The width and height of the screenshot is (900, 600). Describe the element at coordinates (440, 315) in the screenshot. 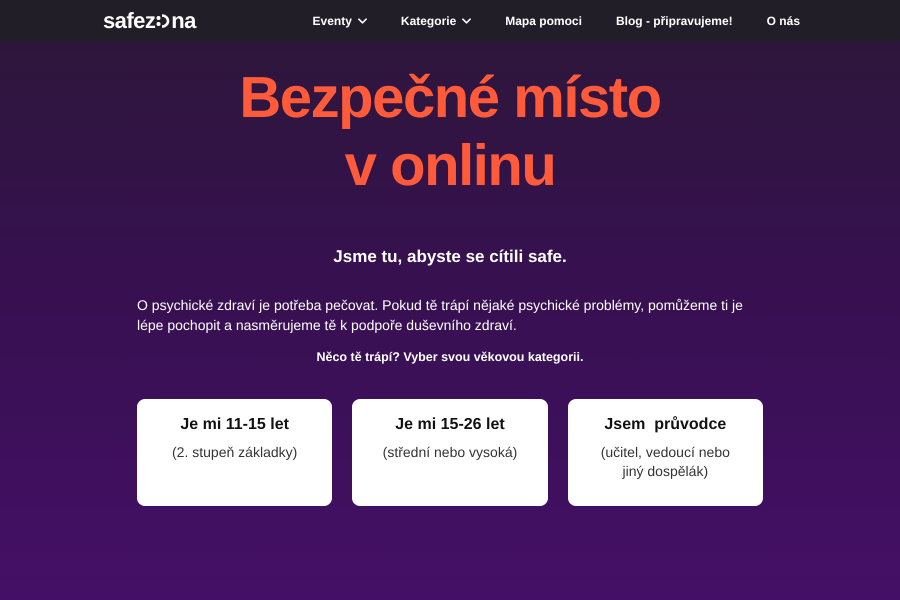

I see `intro-paragraph: O psychické zdraví je potřeba pečovat. Pokud tě trápí nějaké psychické problémy, pomůžeme ti je lépe pochopit a nasměrujeme tě k podpoře duševního zdraví.` at that location.